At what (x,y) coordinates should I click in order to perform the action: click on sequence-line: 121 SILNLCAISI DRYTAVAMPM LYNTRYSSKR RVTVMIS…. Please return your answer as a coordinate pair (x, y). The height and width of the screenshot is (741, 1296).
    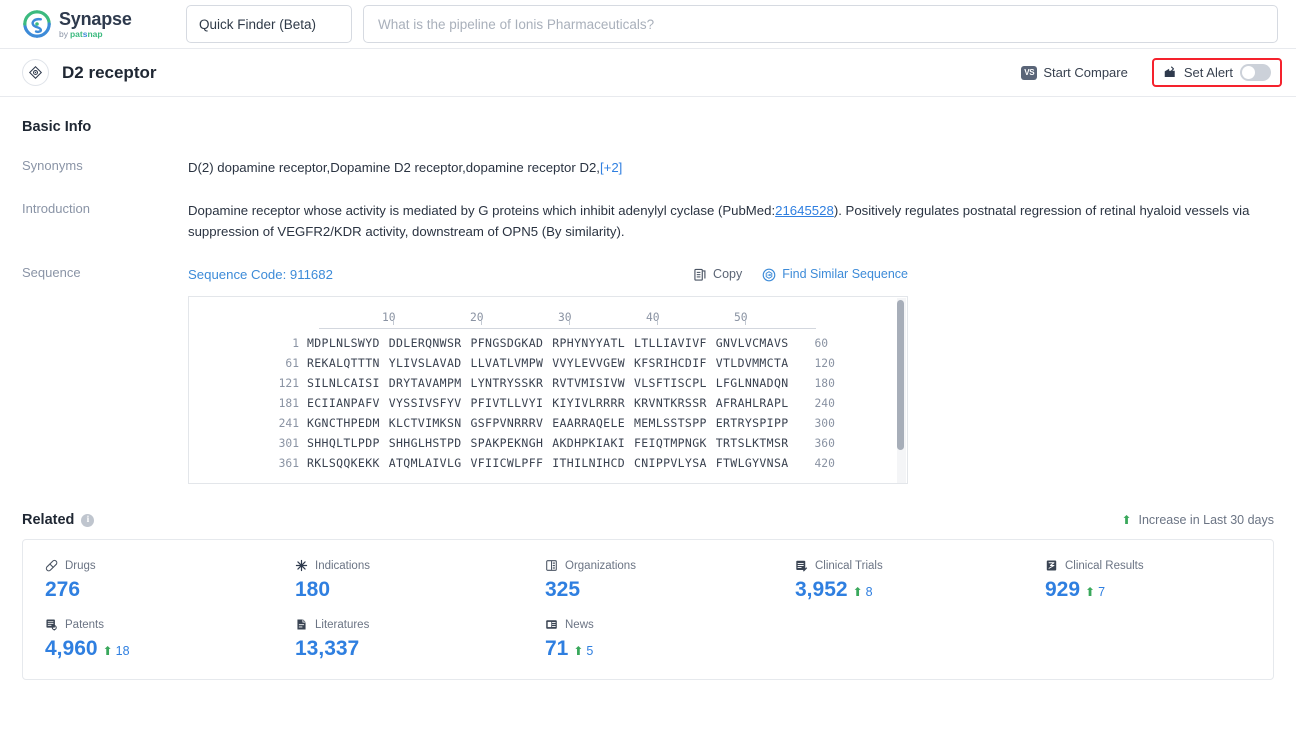
    Looking at the image, I should click on (548, 383).